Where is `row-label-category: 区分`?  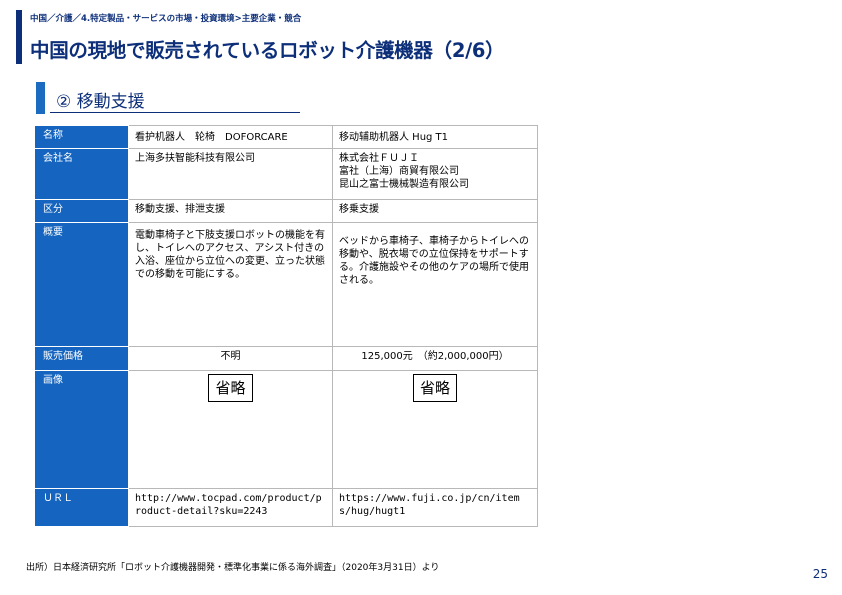
row-label-category: 区分 is located at coordinates (81, 211).